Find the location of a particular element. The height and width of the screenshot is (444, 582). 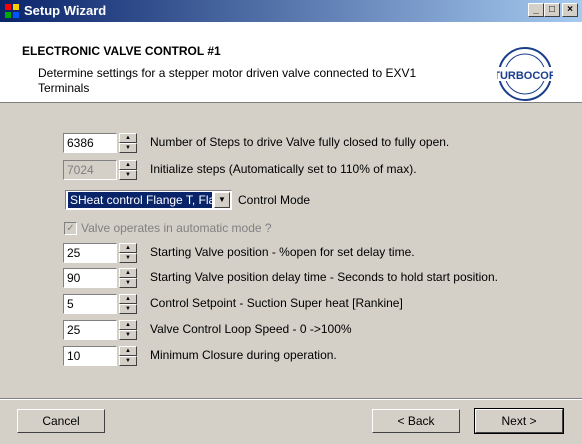

delay-time-input: 90 is located at coordinates (90, 278).